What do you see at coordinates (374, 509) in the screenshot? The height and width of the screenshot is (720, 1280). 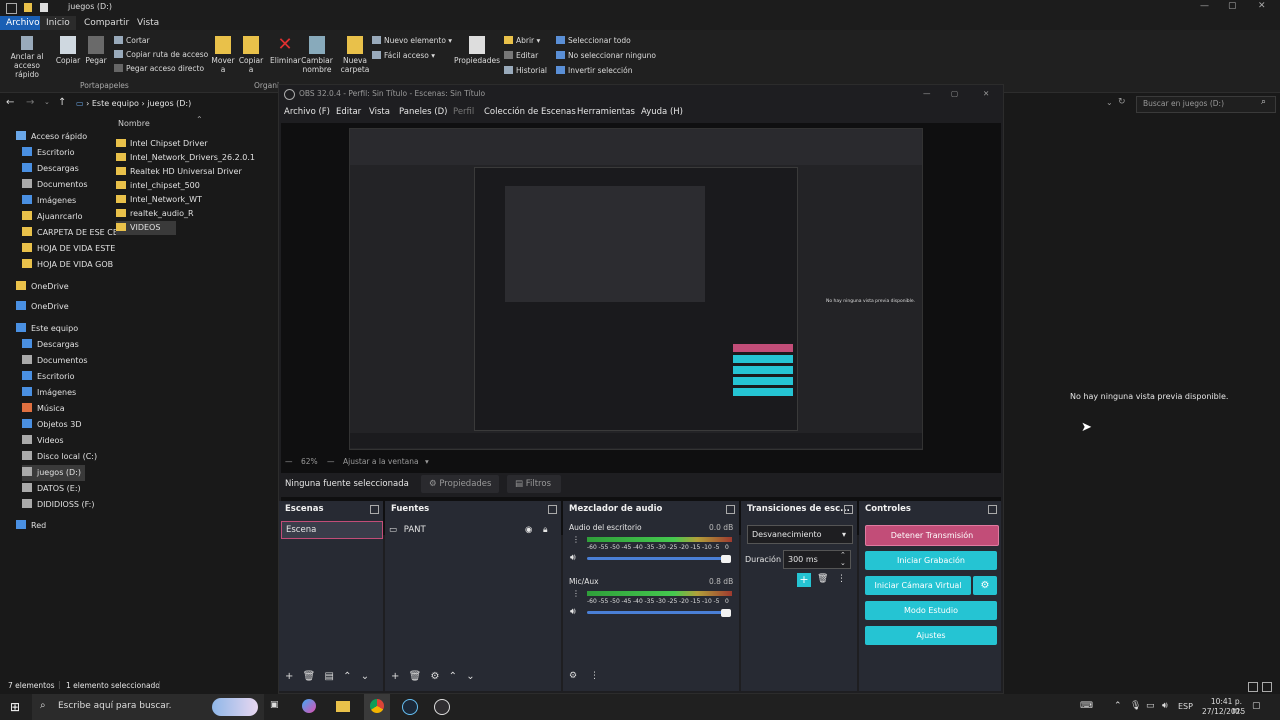 I see `scenes-dock-icon` at bounding box center [374, 509].